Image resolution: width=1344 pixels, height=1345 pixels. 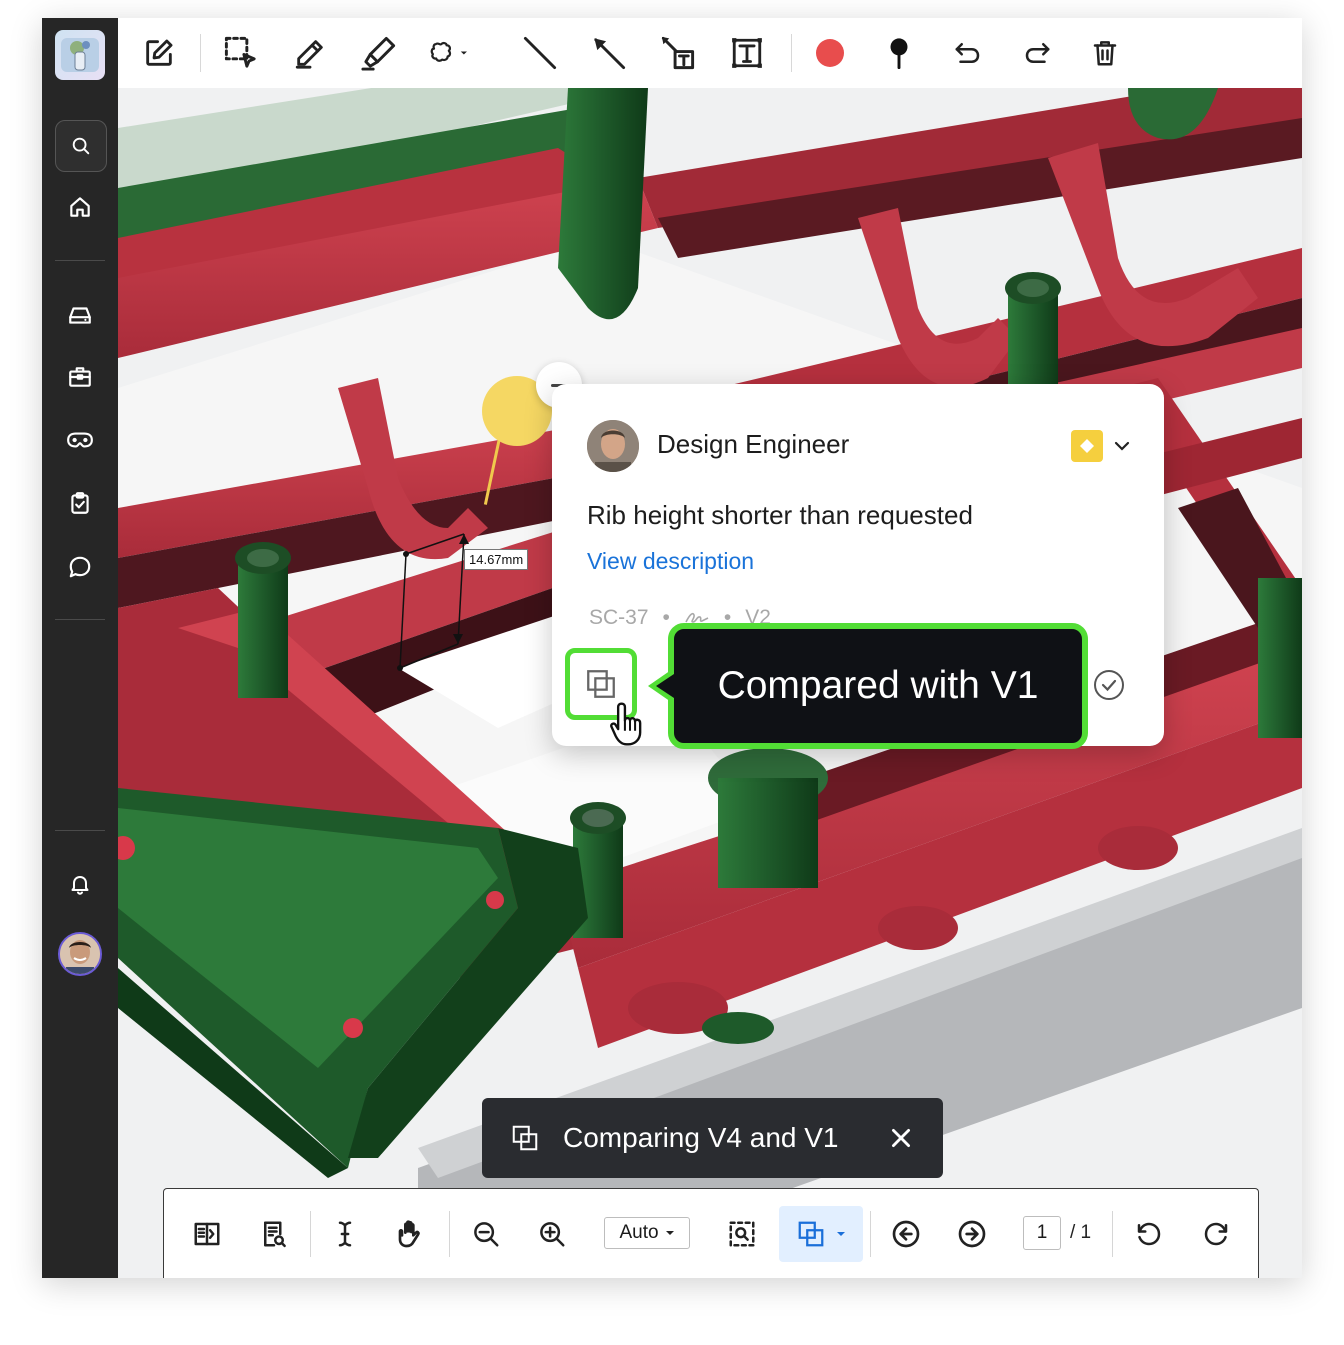 I want to click on chevron-down-icon, so click(x=1122, y=446).